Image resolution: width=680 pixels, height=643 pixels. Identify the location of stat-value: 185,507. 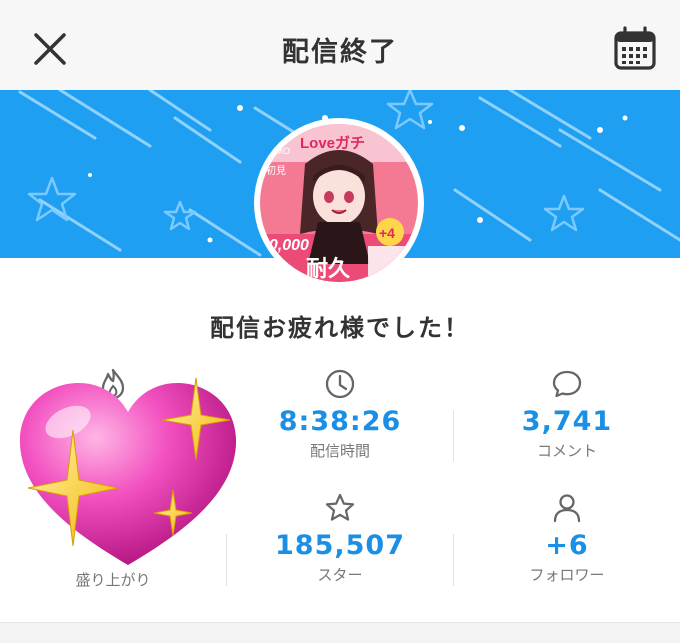
(340, 545).